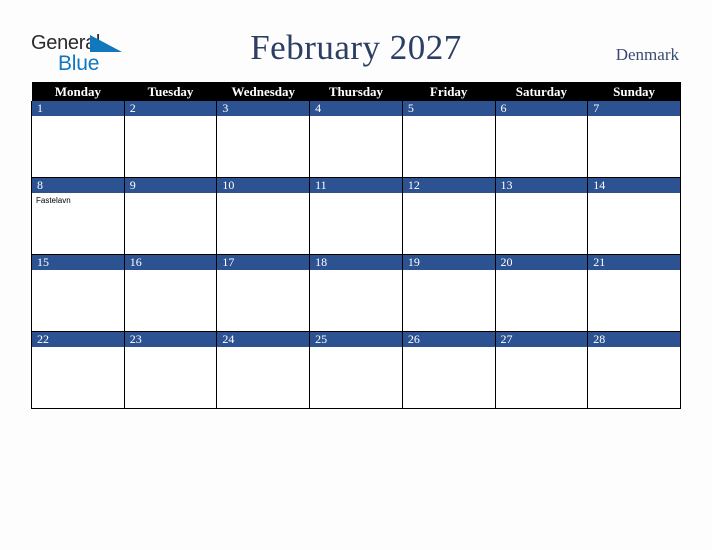  Describe the element at coordinates (356, 47) in the screenshot. I see `page-title: February 2027` at that location.